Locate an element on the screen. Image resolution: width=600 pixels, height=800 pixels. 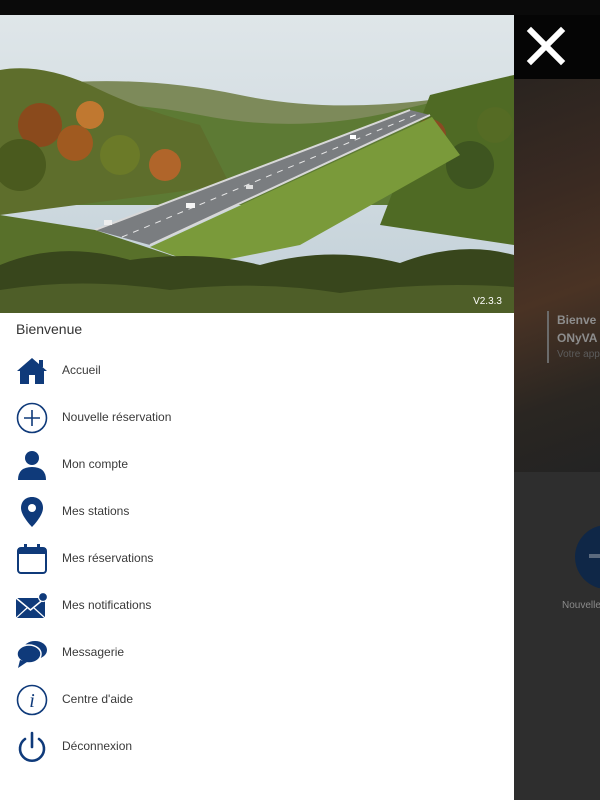
menu-label-mes-reservations: Mes réservations is located at coordinates (108, 558).